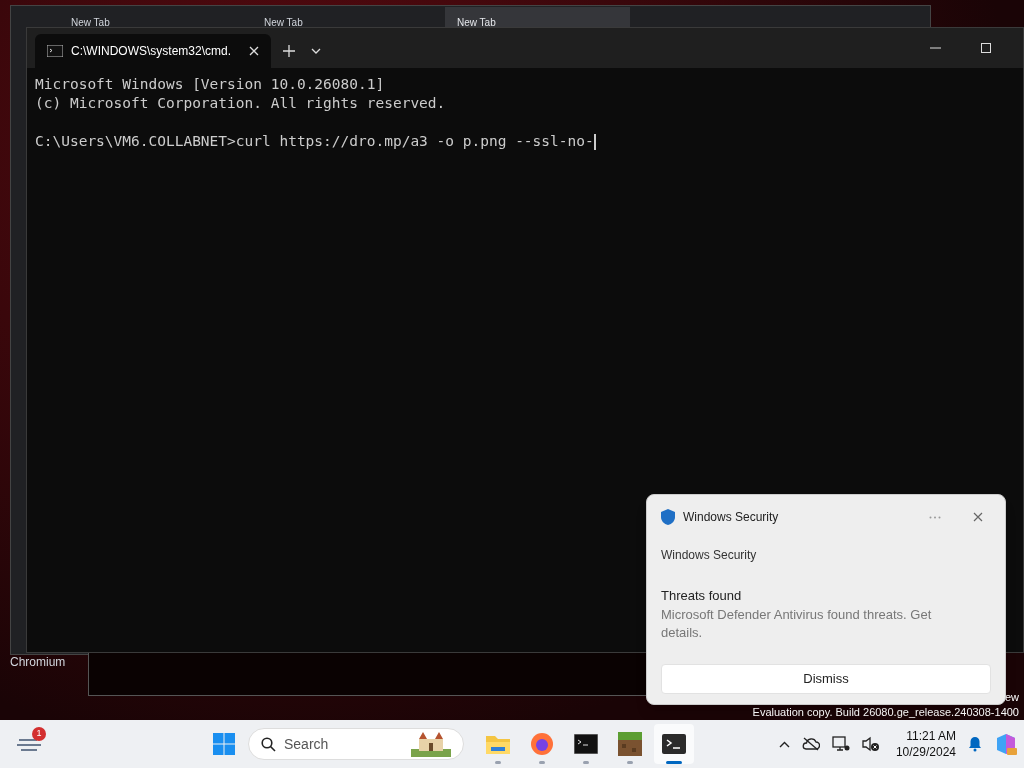 This screenshot has height=768, width=1024. Describe the element at coordinates (431, 744) in the screenshot. I see `castle-icon` at that location.